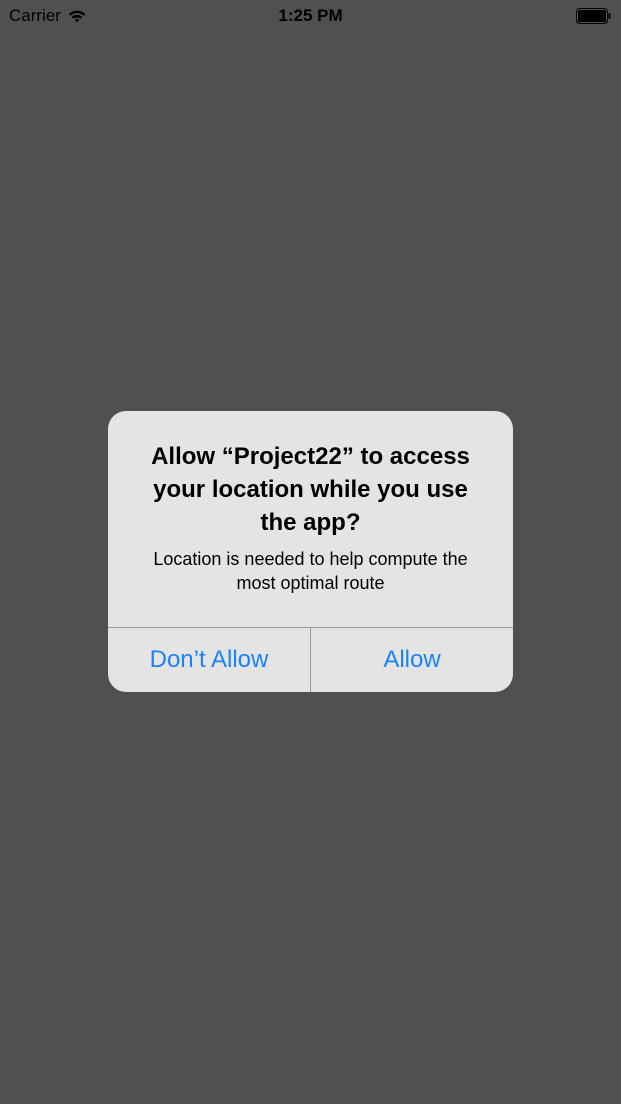  What do you see at coordinates (593, 16) in the screenshot?
I see `battery-icon` at bounding box center [593, 16].